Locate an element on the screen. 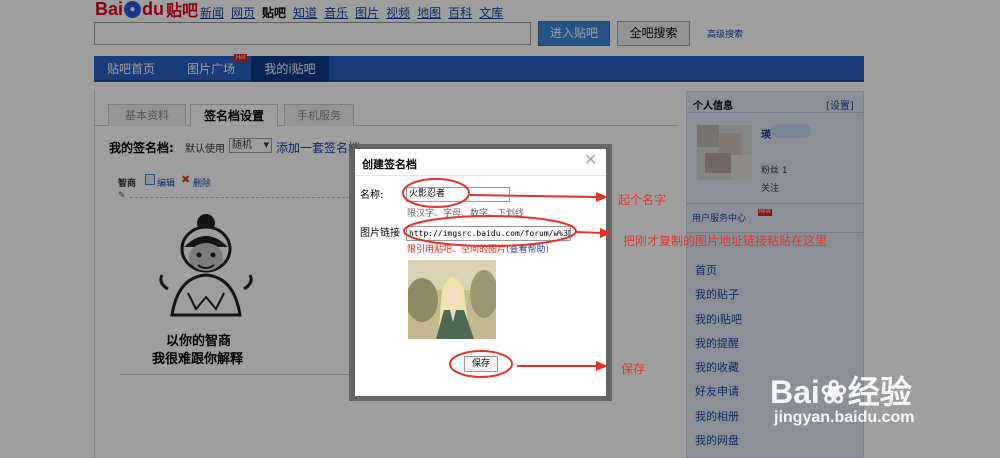 This screenshot has width=1000, height=458. baidu-jingyan-watermark: Bai❀经验 is located at coordinates (841, 390).